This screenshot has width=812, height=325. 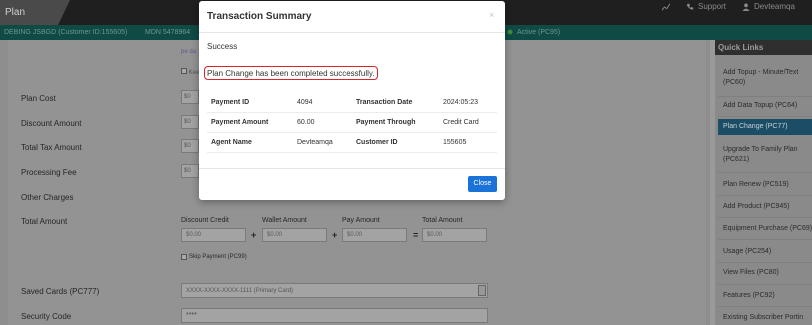 What do you see at coordinates (47, 197) in the screenshot?
I see `other-charges-label: Other Charges` at bounding box center [47, 197].